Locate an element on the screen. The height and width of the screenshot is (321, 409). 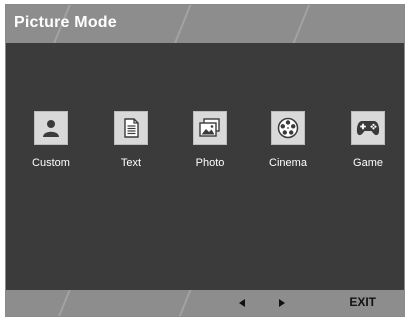
left-arrow-button is located at coordinates (242, 303).